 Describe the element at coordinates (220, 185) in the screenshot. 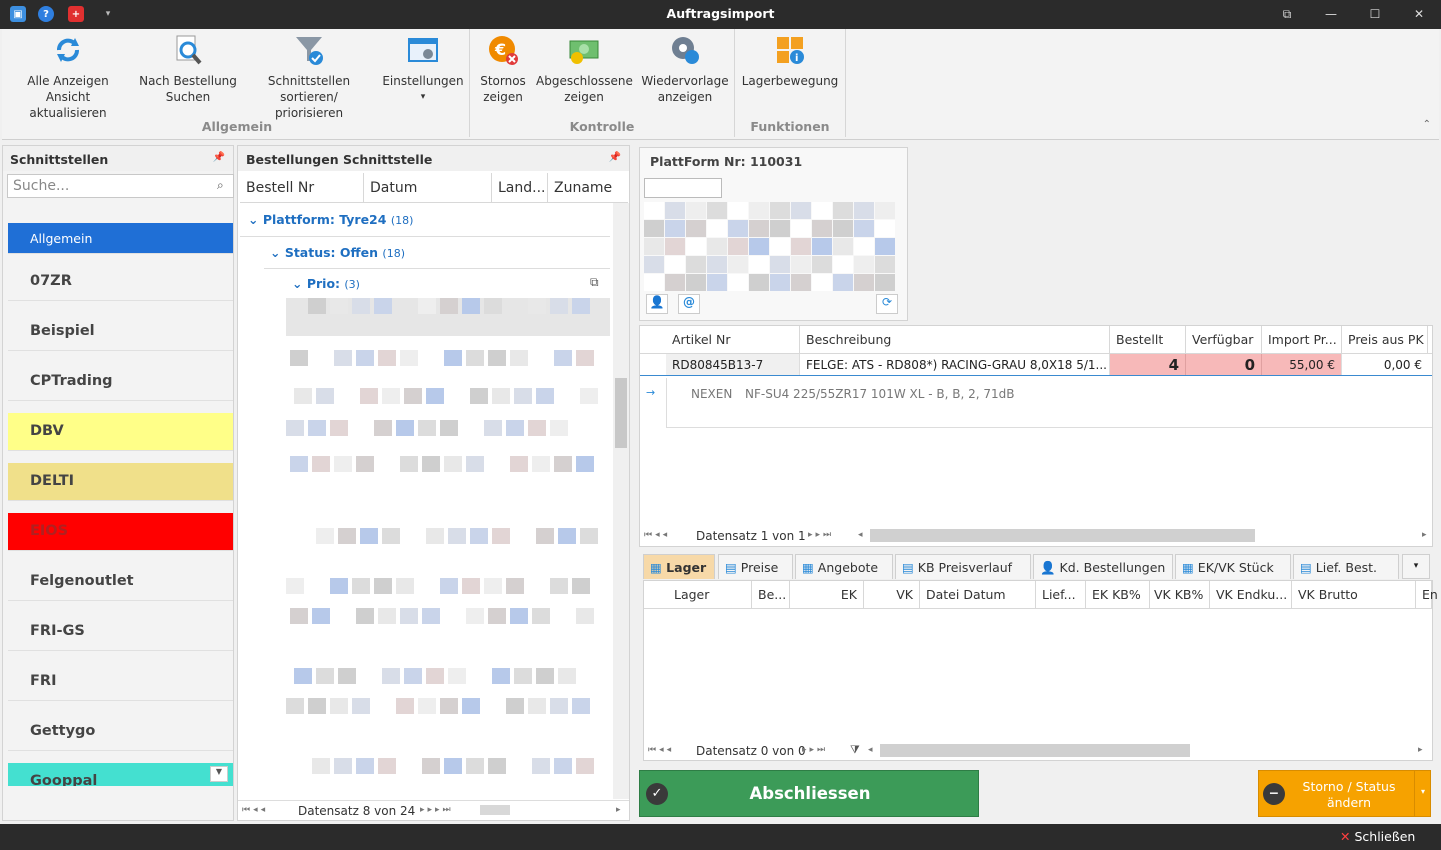

I see `search-icon: ⌕` at that location.